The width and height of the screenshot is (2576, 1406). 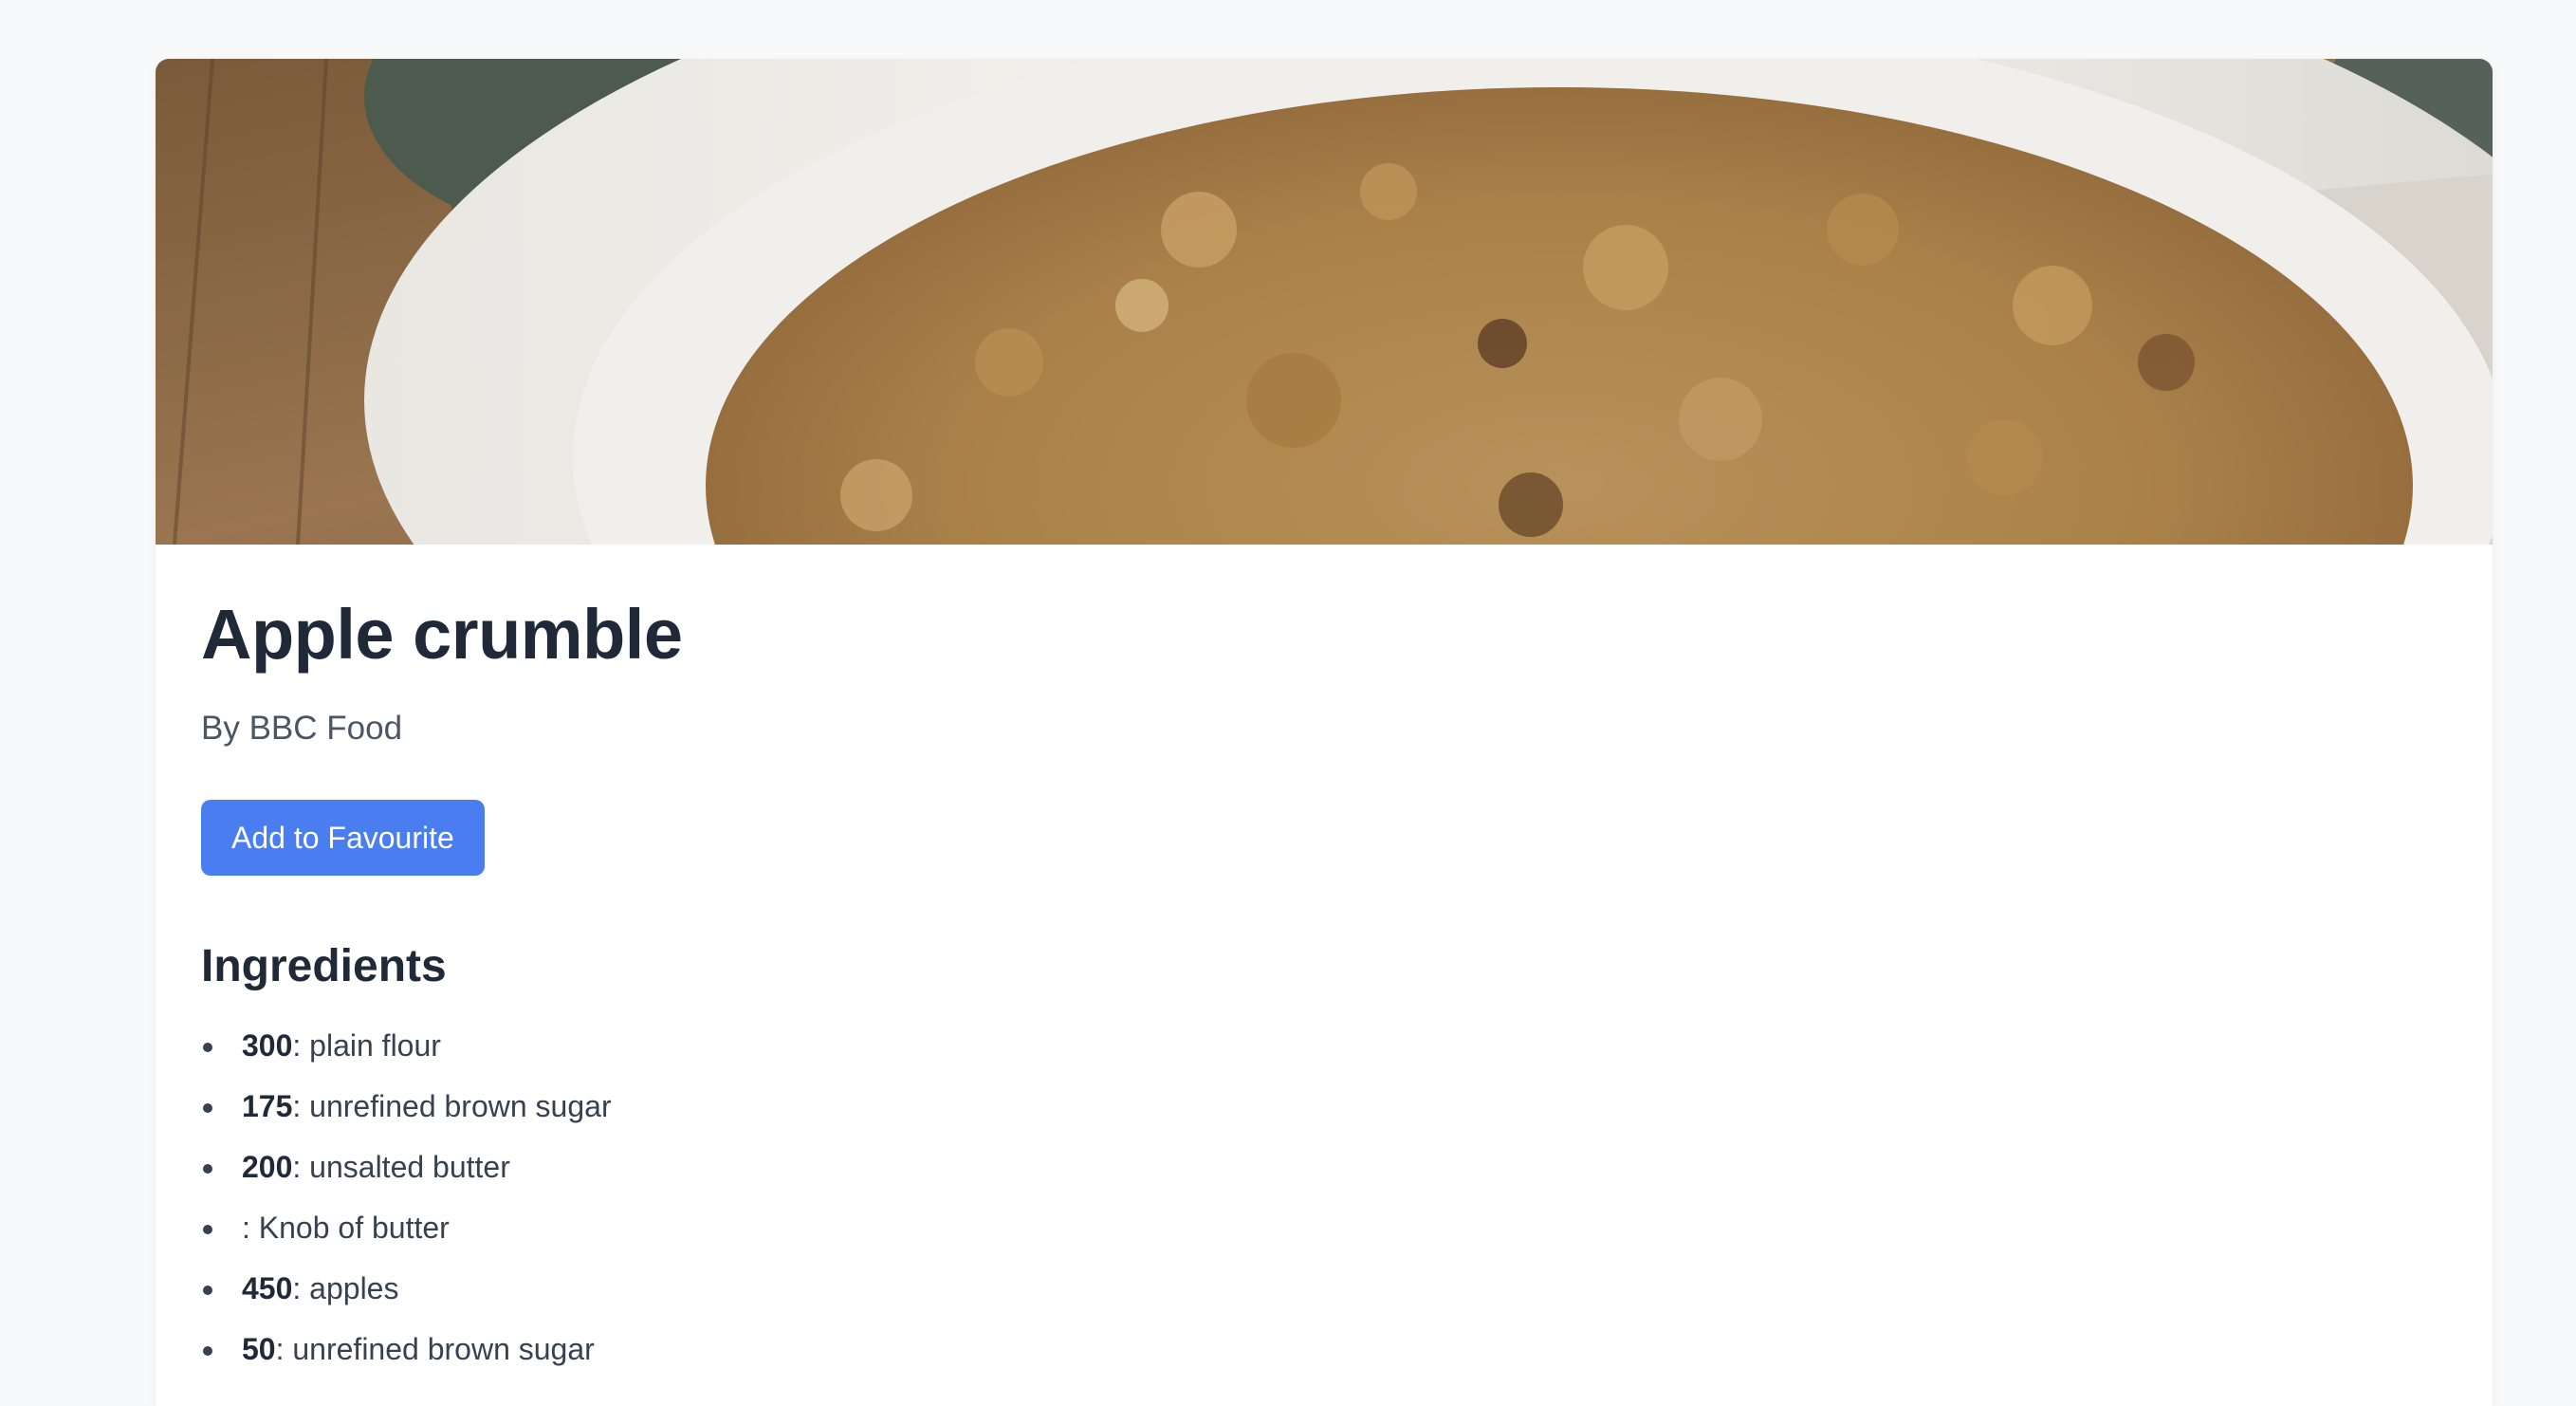 What do you see at coordinates (267, 1106) in the screenshot?
I see `ingredient-quantity: 175` at bounding box center [267, 1106].